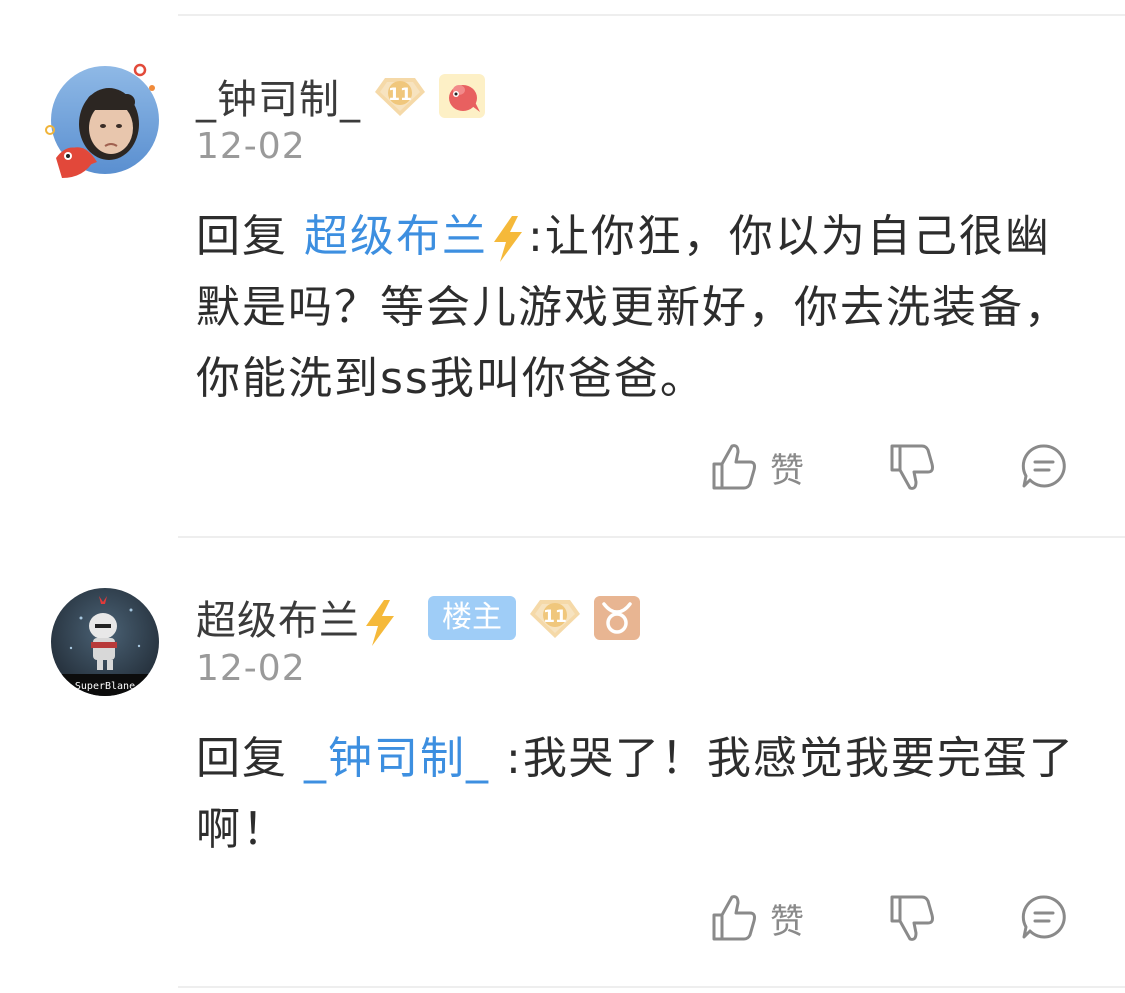  What do you see at coordinates (651, 537) in the screenshot?
I see `comment-divider` at bounding box center [651, 537].